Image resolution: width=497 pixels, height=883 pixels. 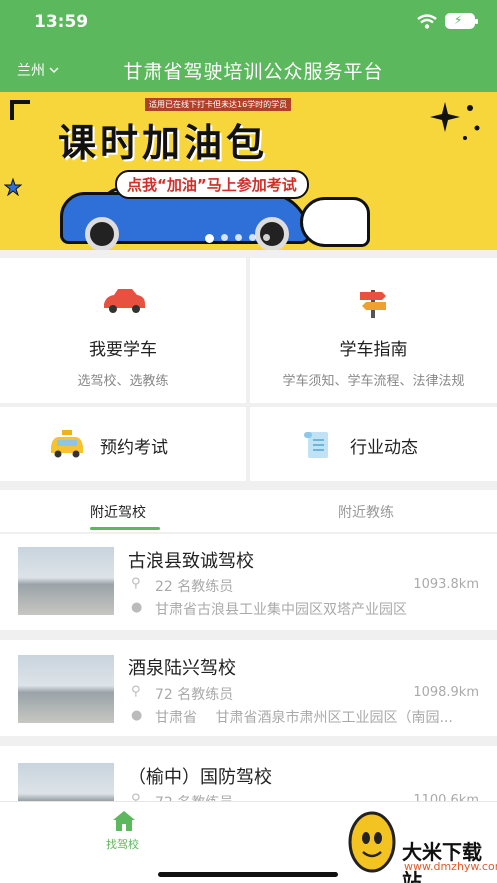 What do you see at coordinates (212, 184) in the screenshot?
I see `banner-cta: 点我“加油”马上参加考试` at bounding box center [212, 184].